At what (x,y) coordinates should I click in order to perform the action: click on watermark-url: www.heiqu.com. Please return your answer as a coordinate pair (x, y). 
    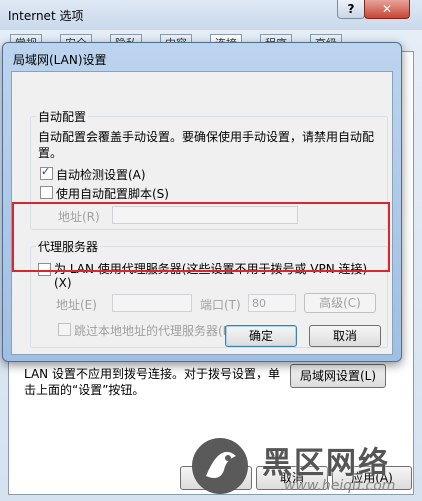
    Looking at the image, I should click on (340, 486).